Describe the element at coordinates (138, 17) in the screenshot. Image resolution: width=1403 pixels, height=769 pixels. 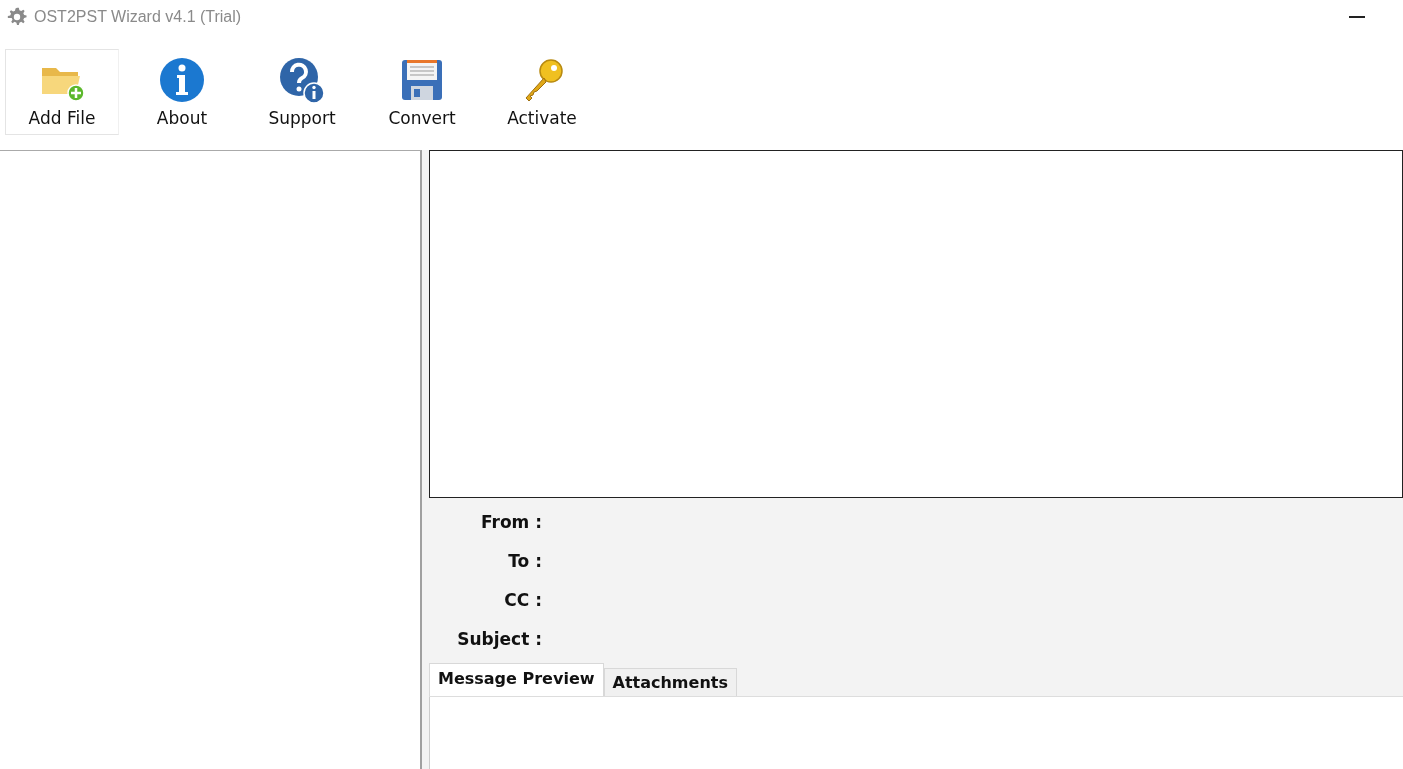
I see `window-title: OST2PST Wizard v4.1 (Trial)` at that location.